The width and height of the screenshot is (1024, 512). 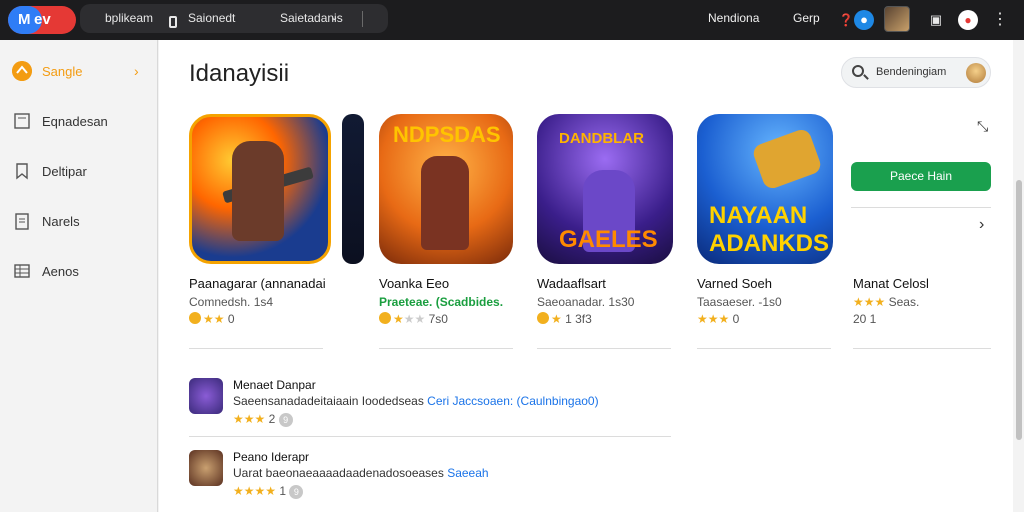 What do you see at coordinates (447, 134) in the screenshot?
I see `game-art-logo: NDPSDAS` at bounding box center [447, 134].